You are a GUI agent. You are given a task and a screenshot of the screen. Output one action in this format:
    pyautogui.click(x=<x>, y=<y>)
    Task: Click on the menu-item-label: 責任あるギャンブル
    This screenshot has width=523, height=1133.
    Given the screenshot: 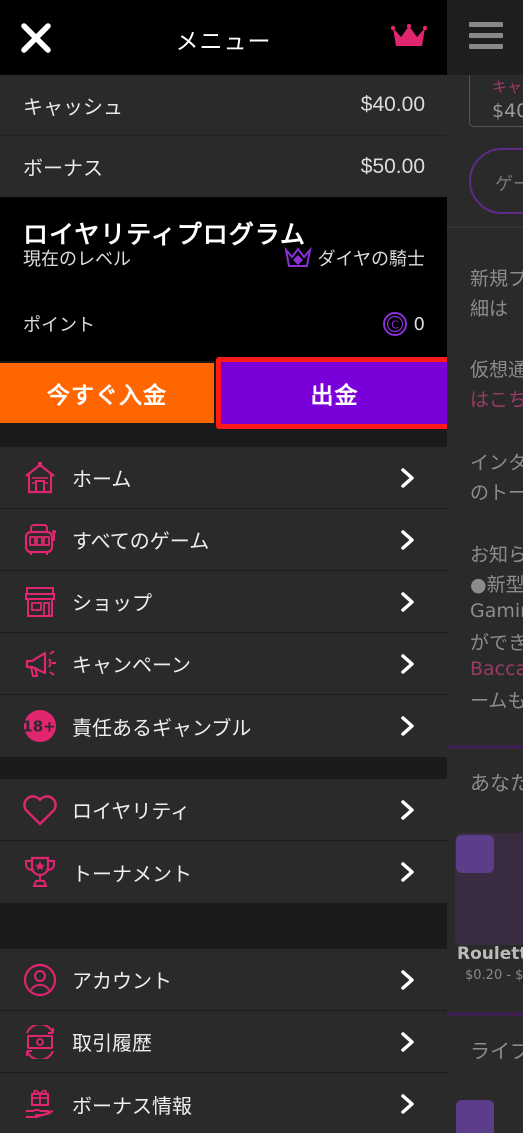 What is the action you would take?
    pyautogui.click(x=162, y=727)
    